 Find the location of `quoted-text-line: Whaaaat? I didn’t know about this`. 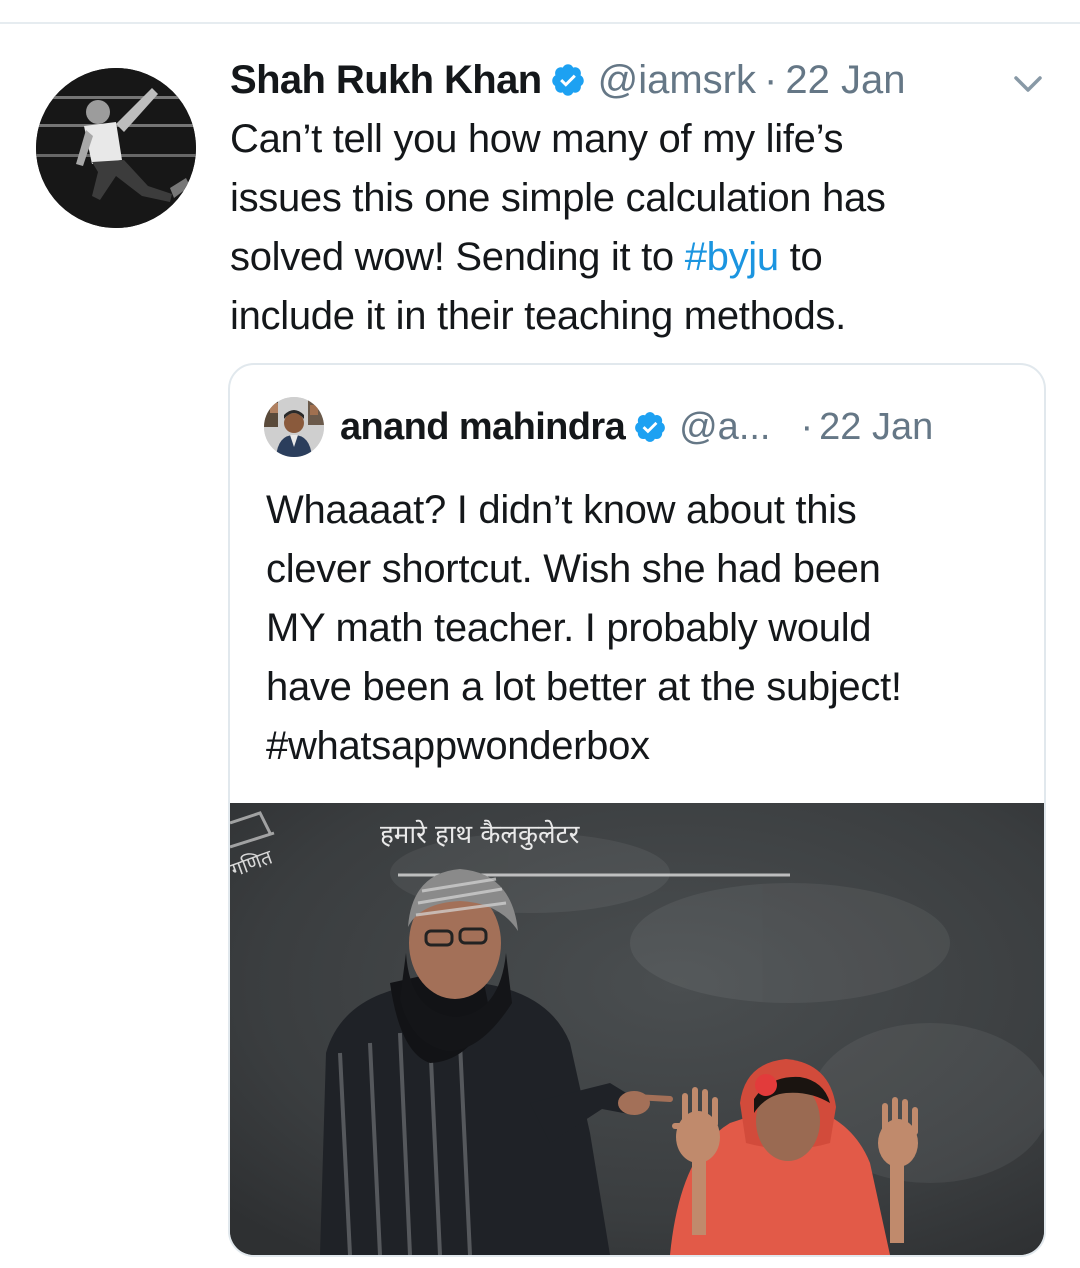

quoted-text-line: Whaaaat? I didn’t know about this is located at coordinates (561, 510).